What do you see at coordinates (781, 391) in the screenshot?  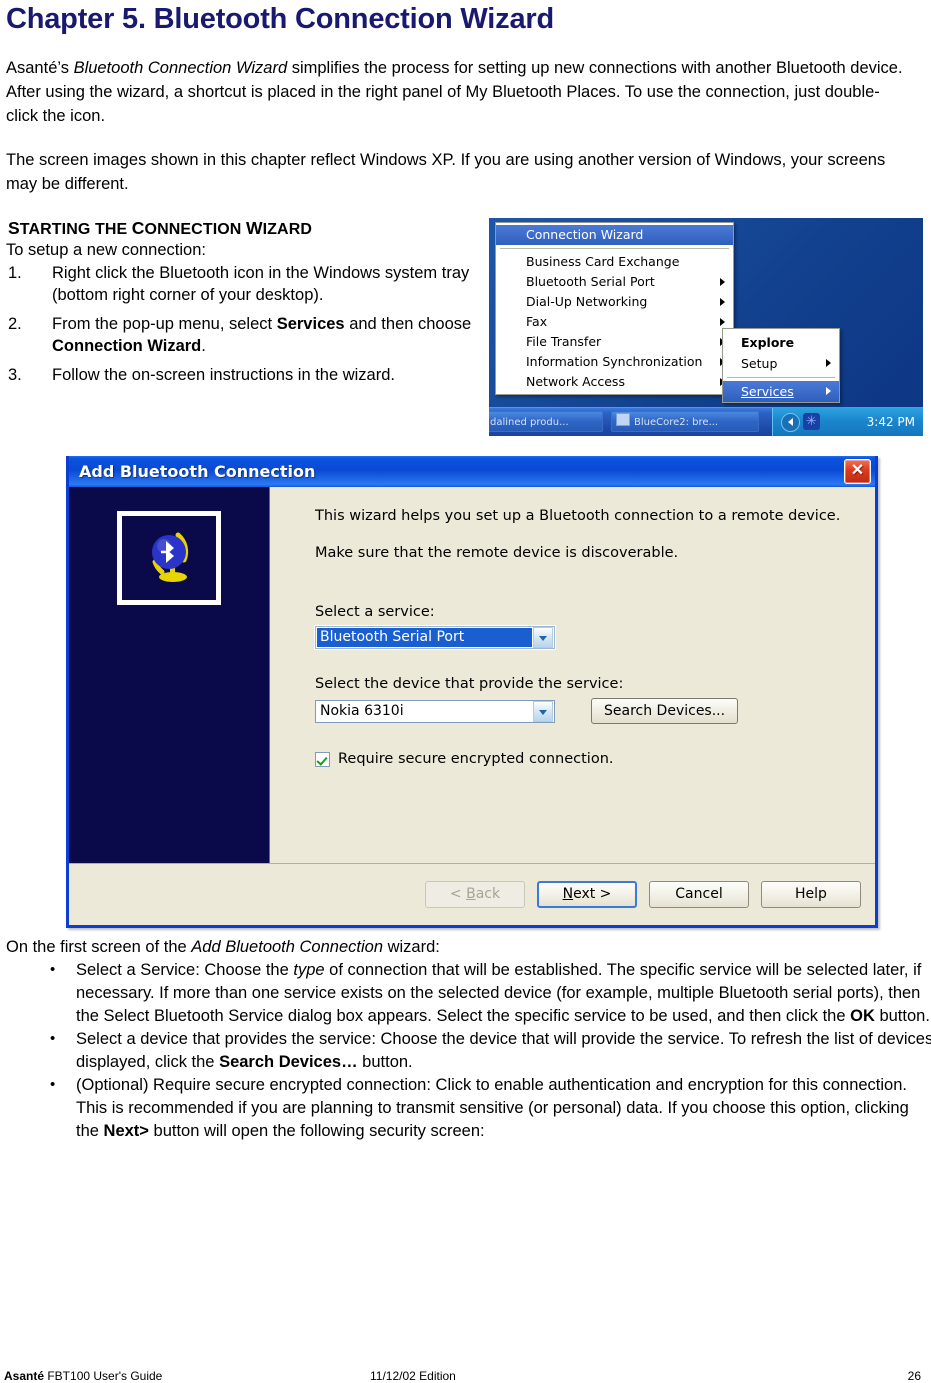 I see `menu-item-services: Services` at bounding box center [781, 391].